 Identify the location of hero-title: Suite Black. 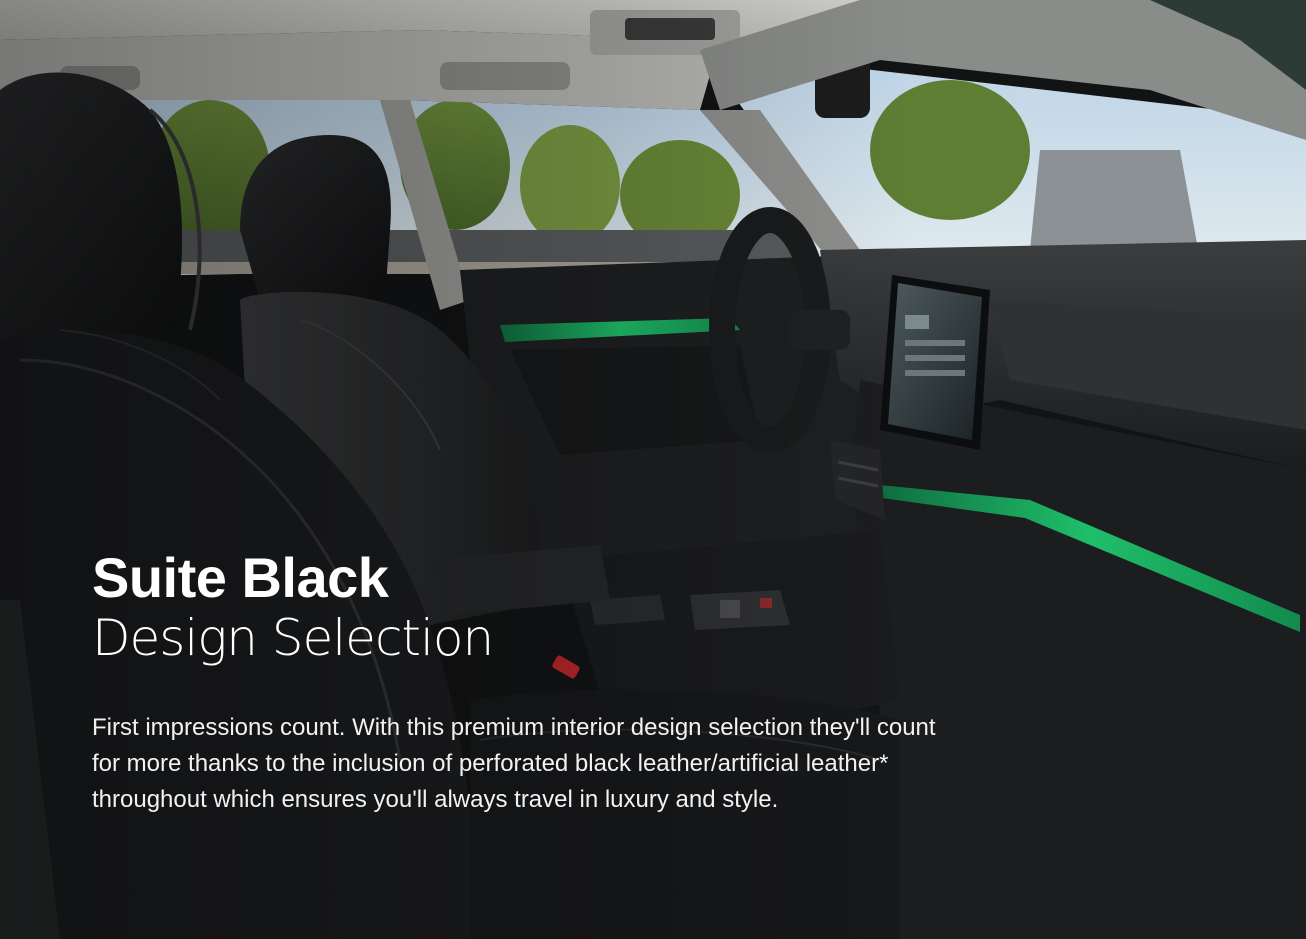
(240, 577).